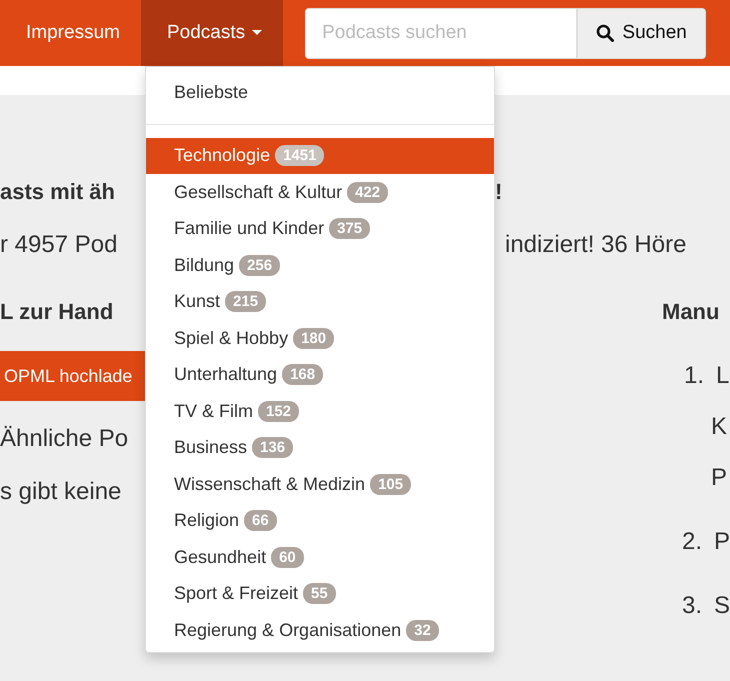 The height and width of the screenshot is (681, 730). I want to click on count-badge: 180, so click(313, 338).